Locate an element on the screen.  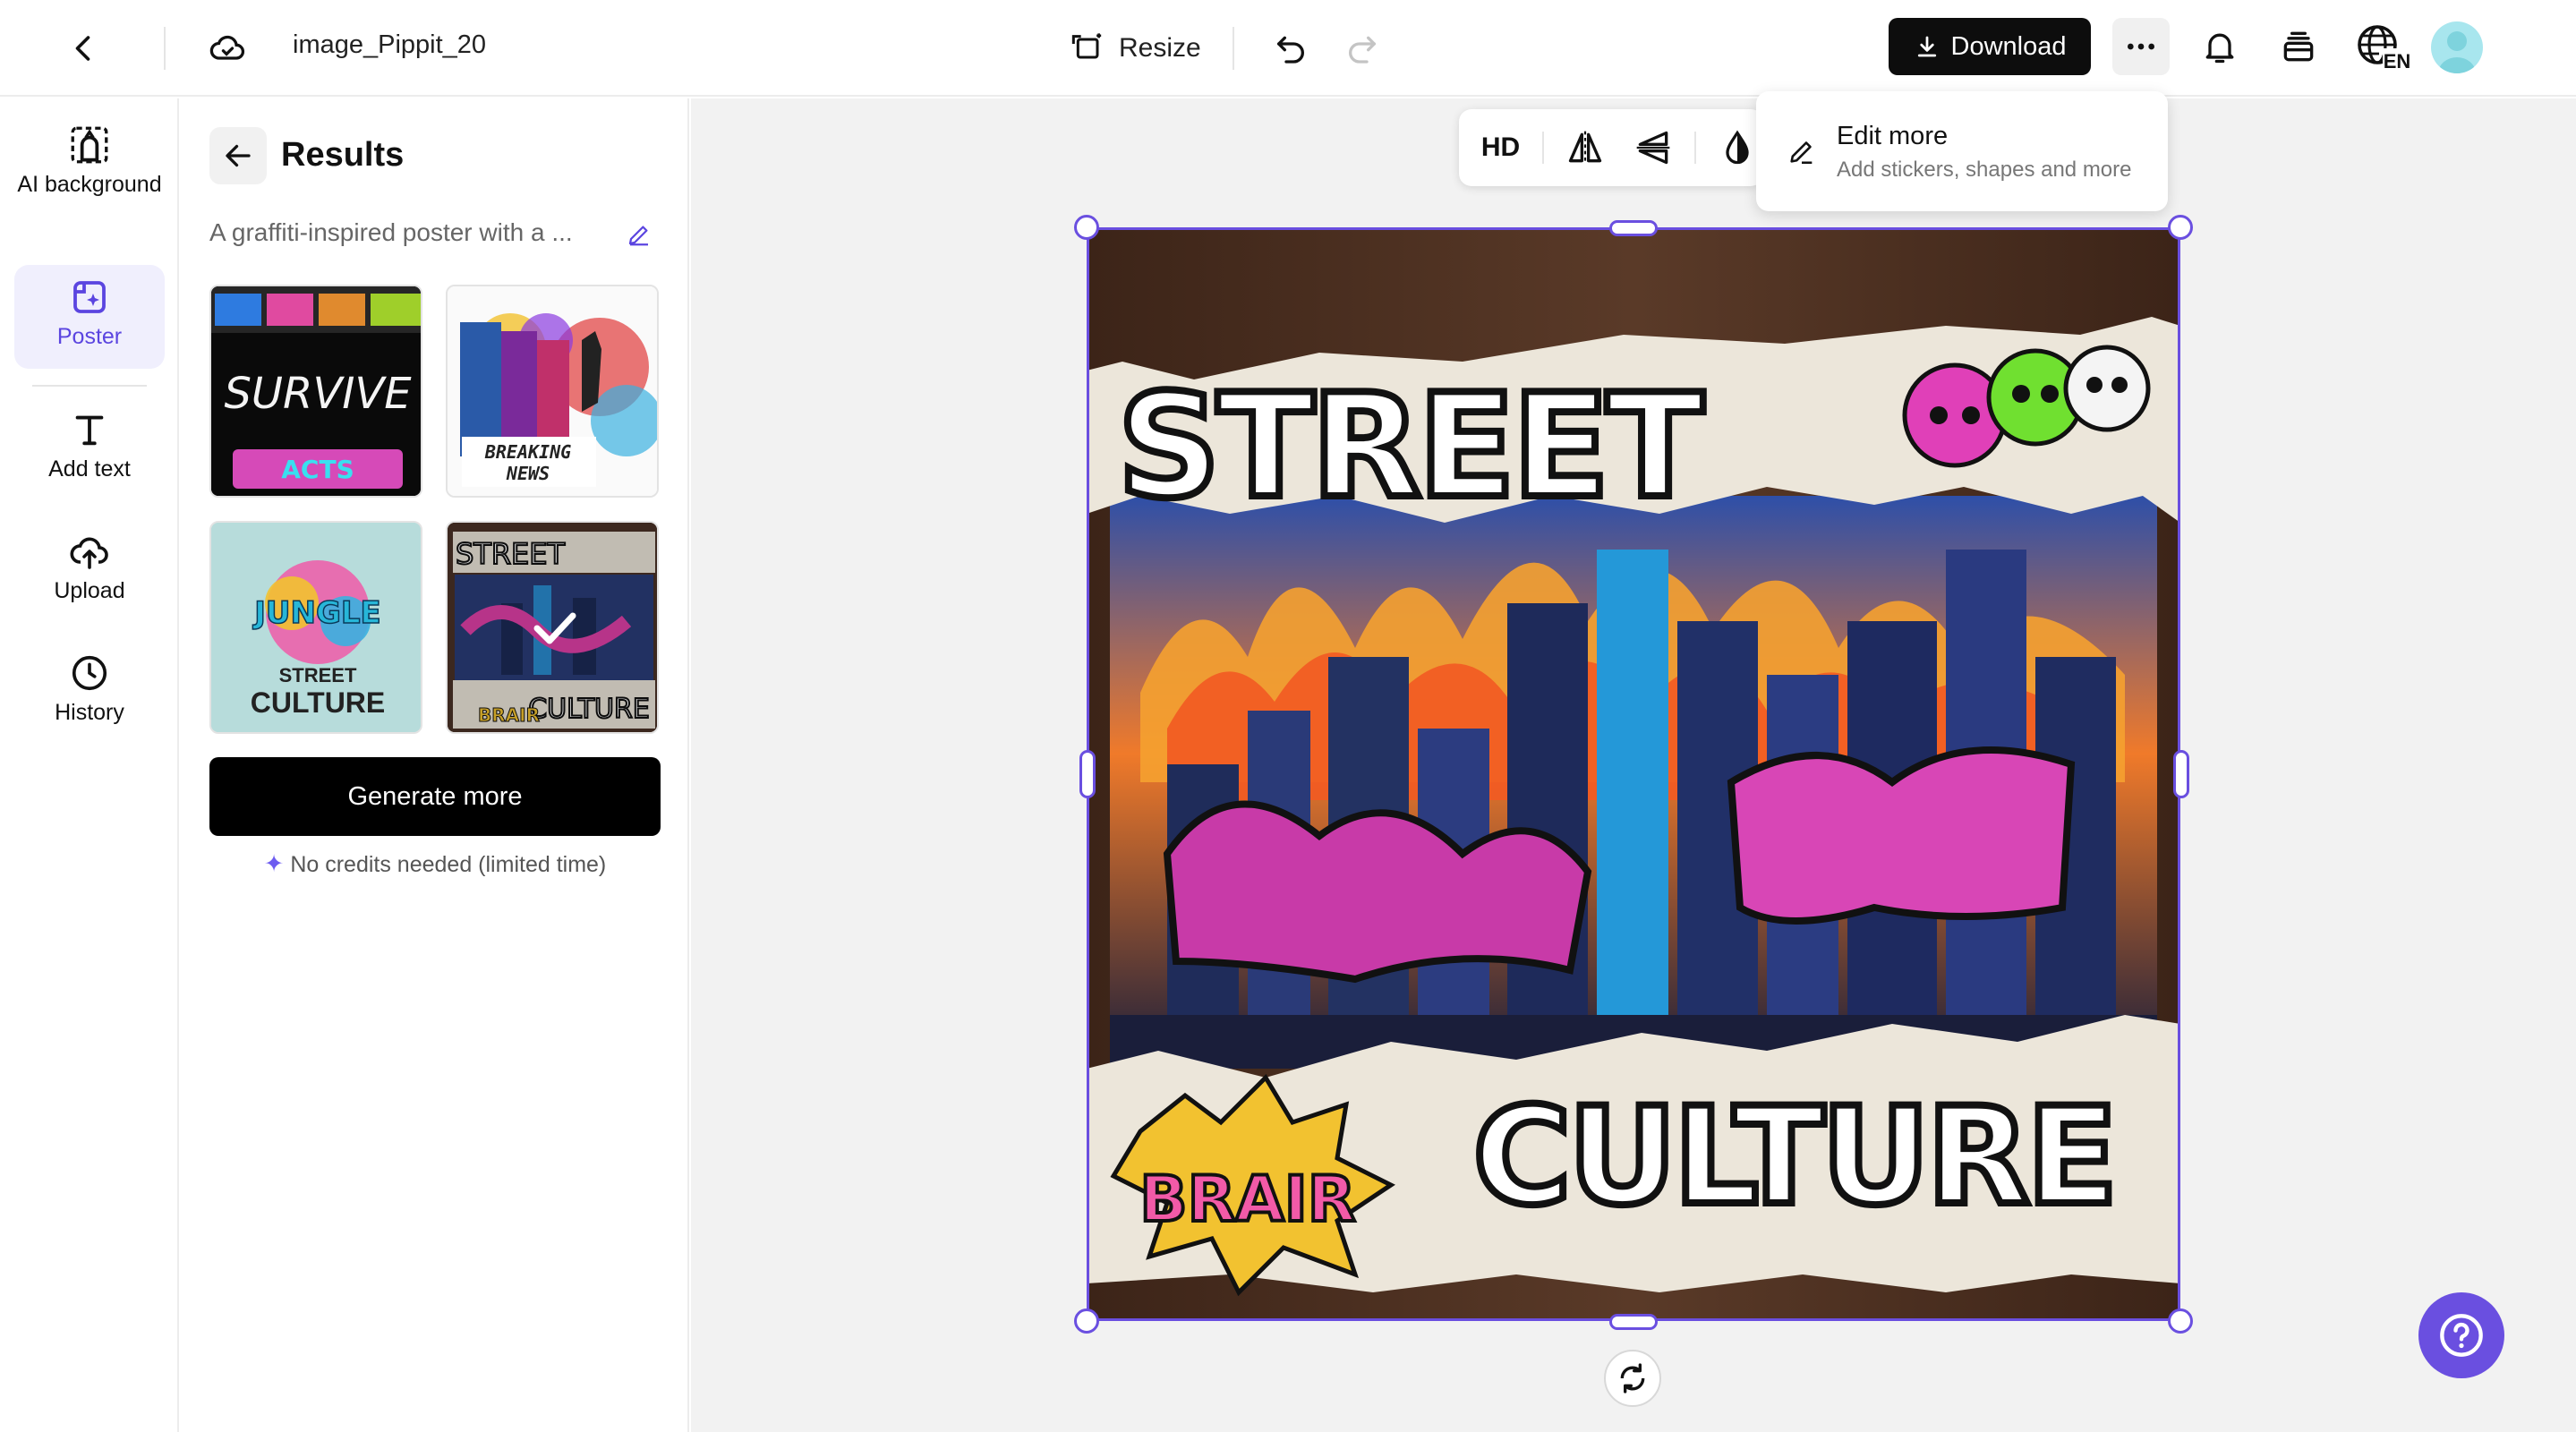
cloud-icon is located at coordinates (226, 47).